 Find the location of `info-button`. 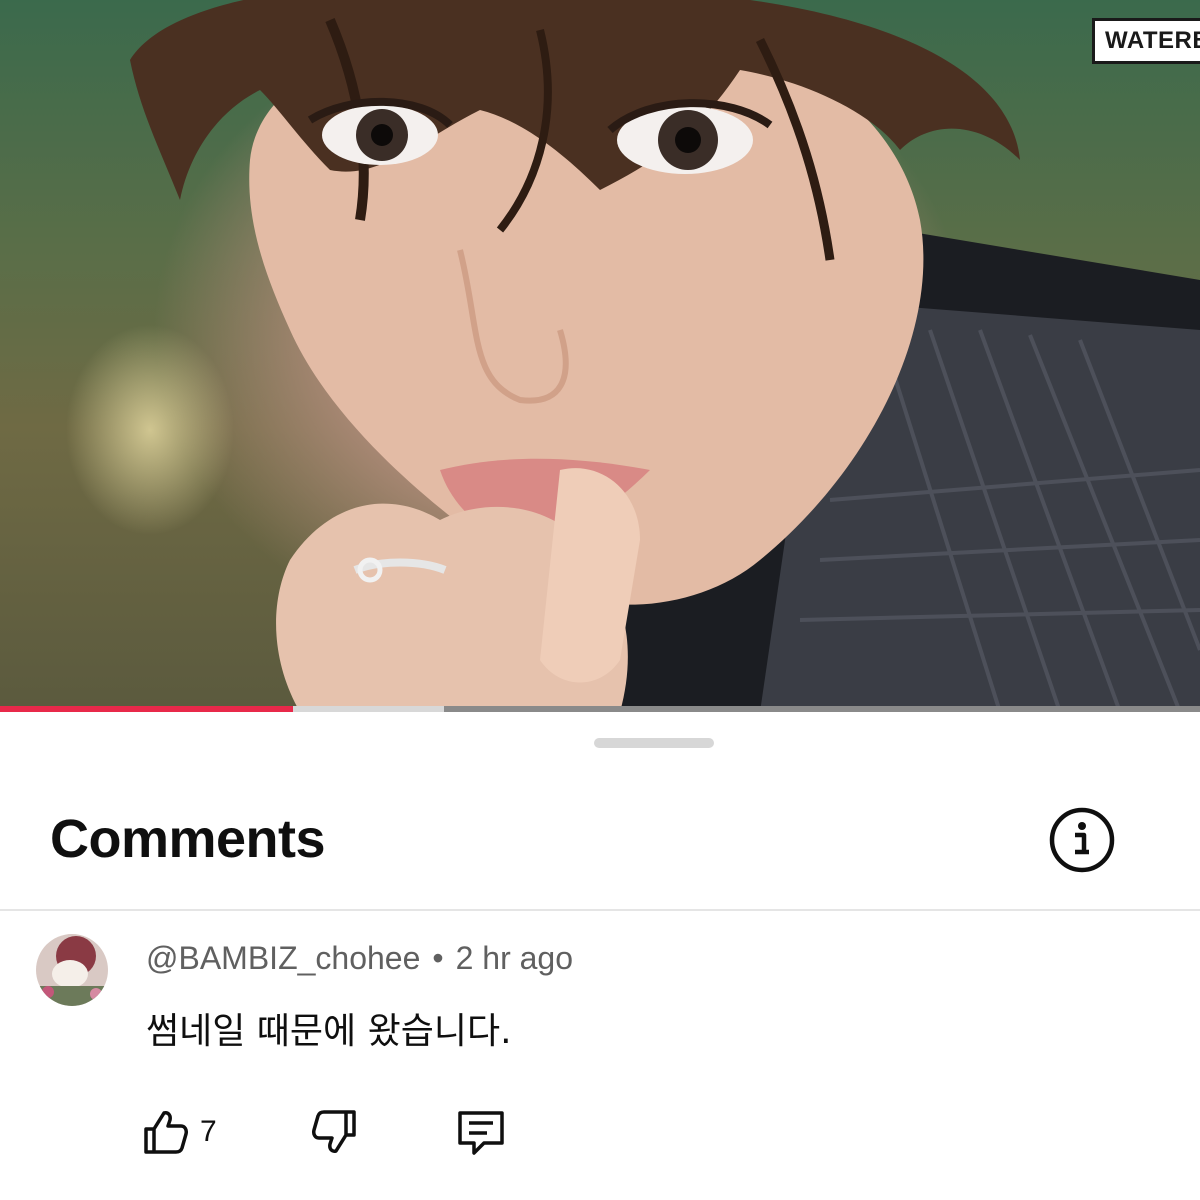

info-button is located at coordinates (1082, 840).